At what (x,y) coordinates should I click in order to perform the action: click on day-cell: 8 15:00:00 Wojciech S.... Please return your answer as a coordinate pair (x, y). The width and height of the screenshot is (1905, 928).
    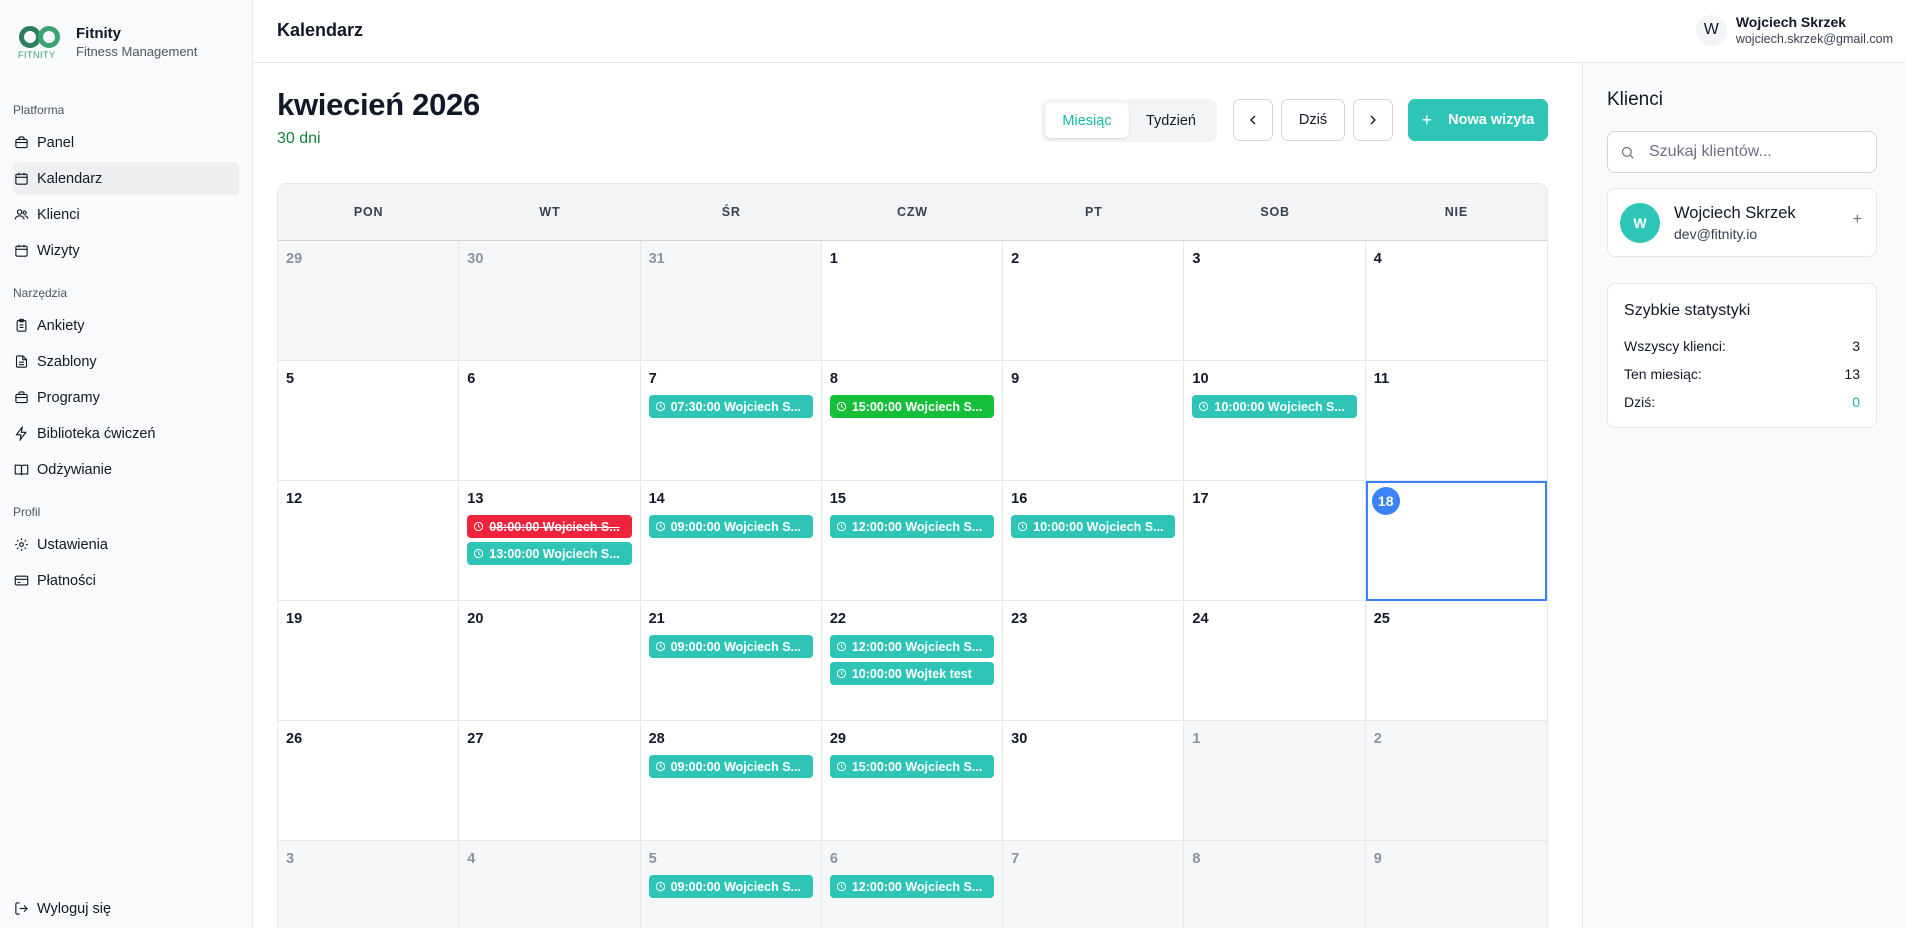
    Looking at the image, I should click on (912, 421).